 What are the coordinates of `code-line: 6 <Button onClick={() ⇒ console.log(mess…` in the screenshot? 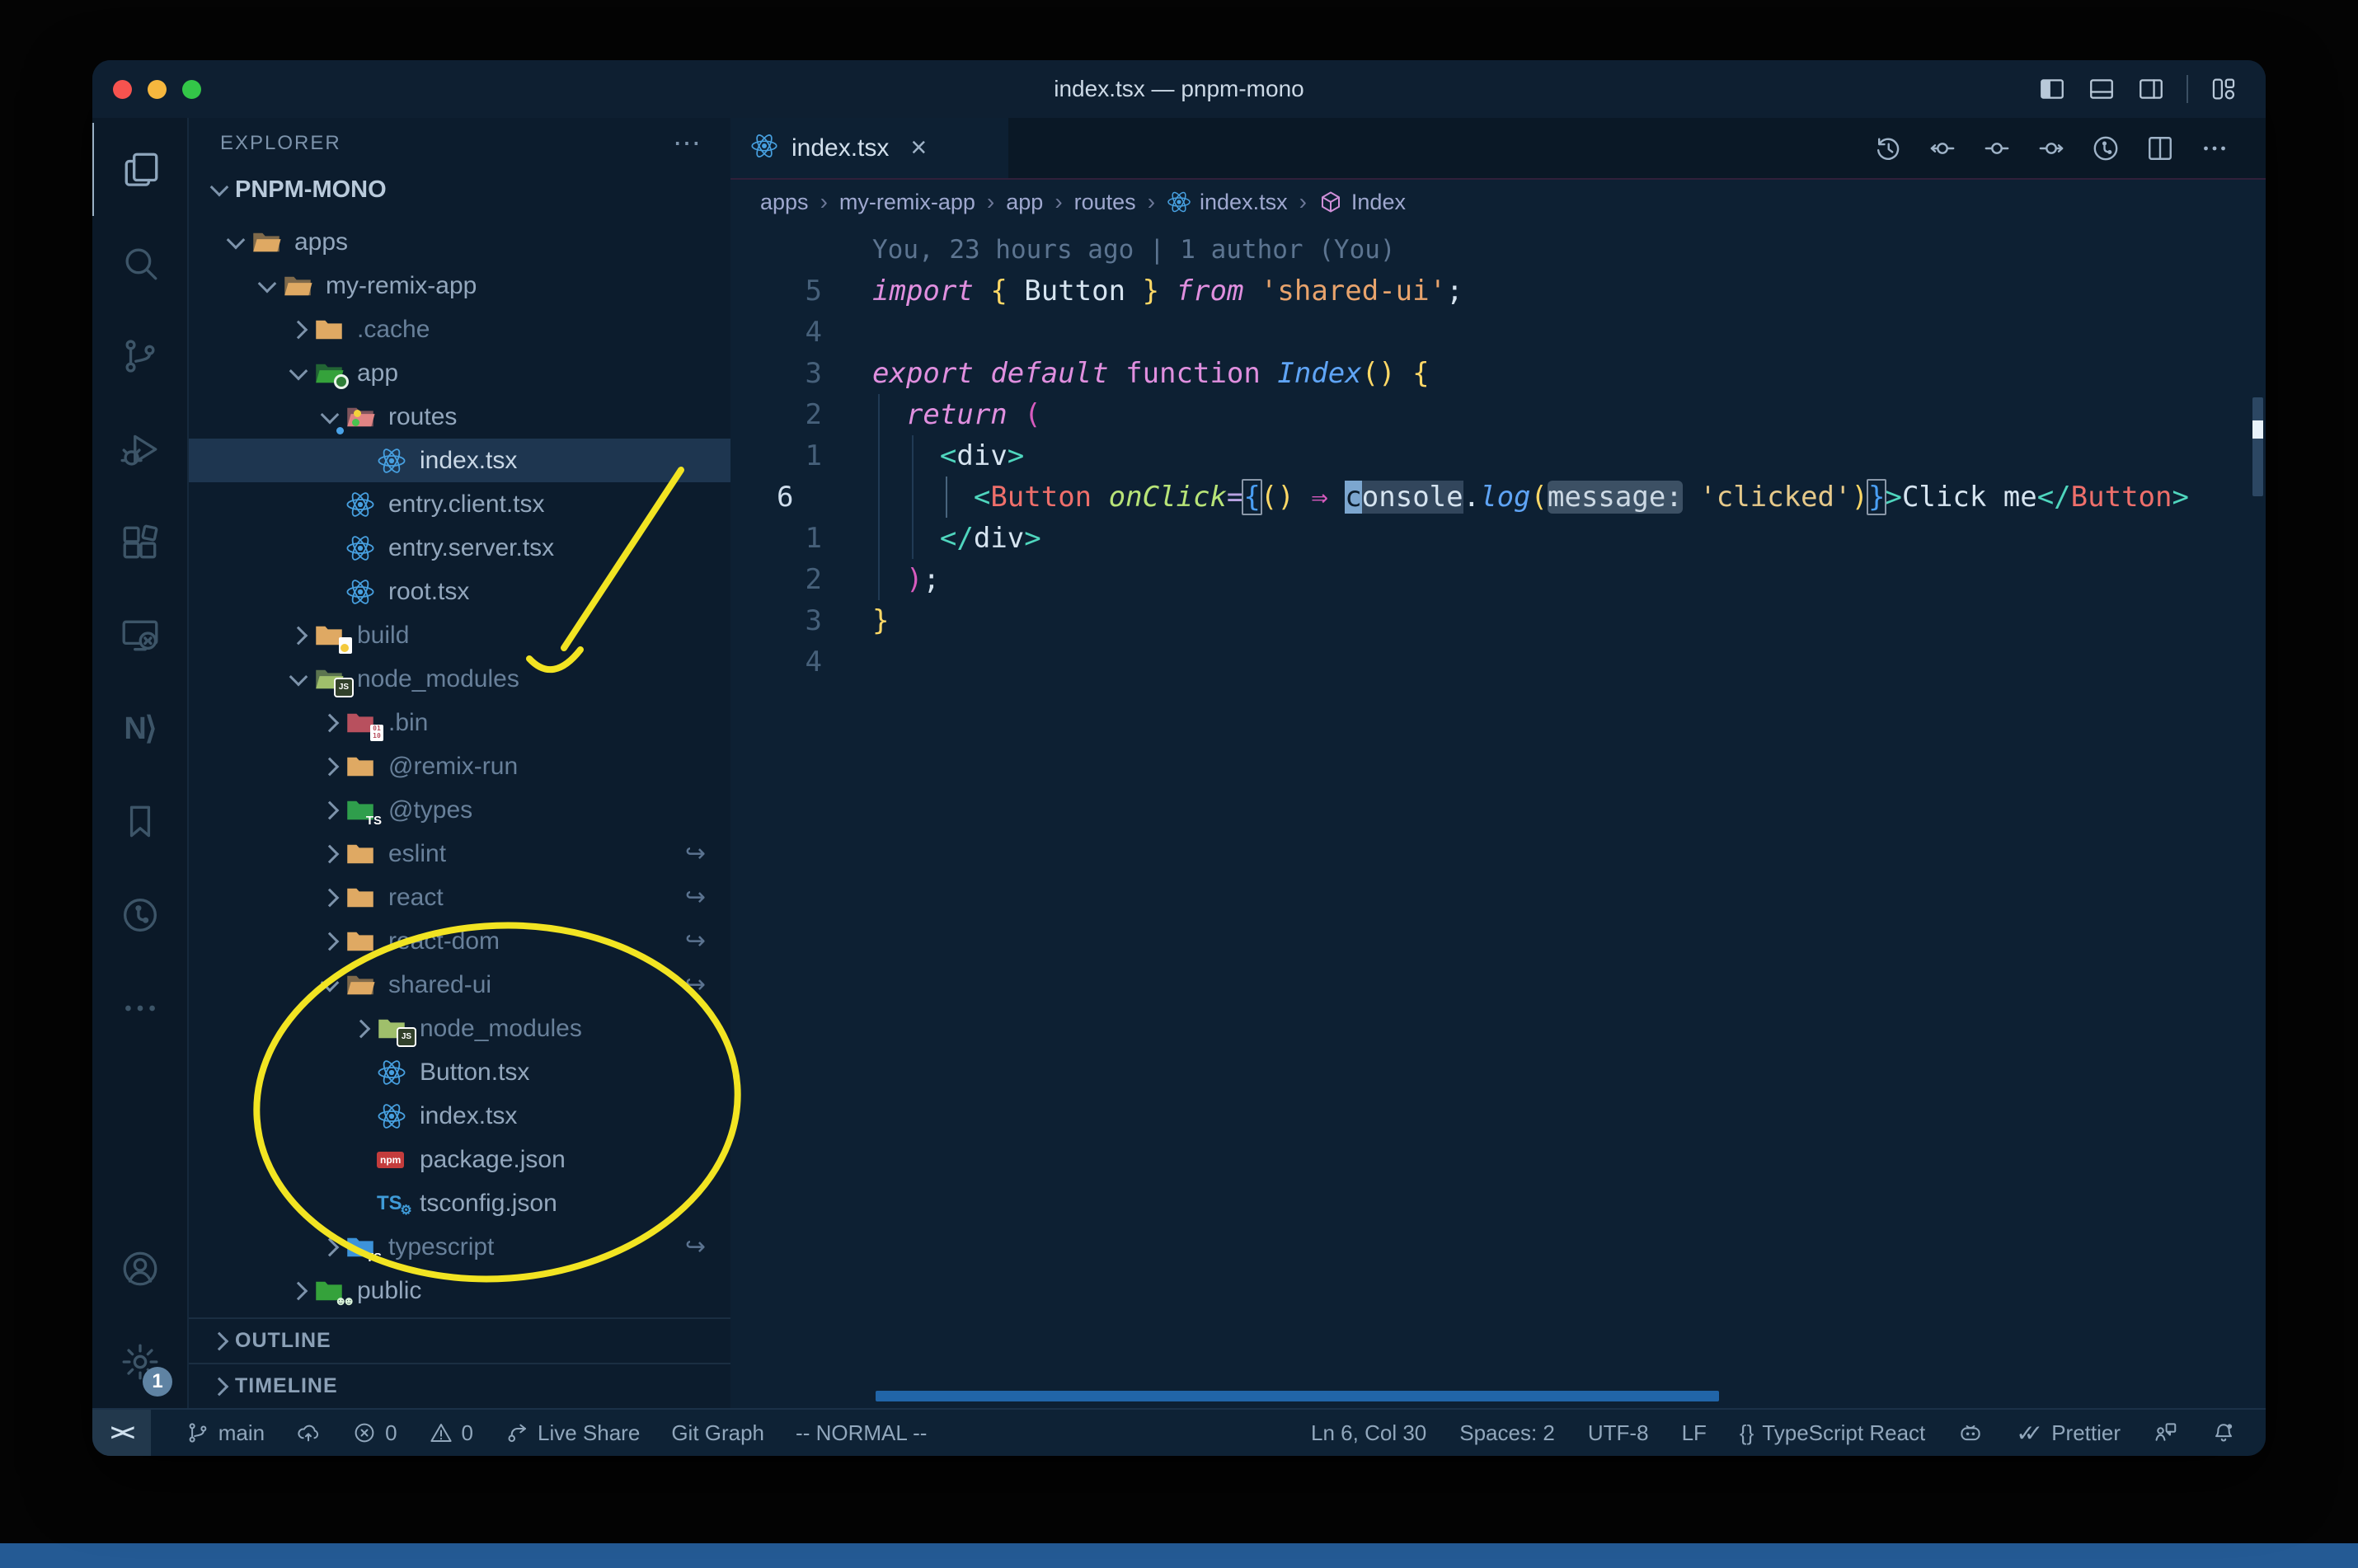 It's located at (1498, 497).